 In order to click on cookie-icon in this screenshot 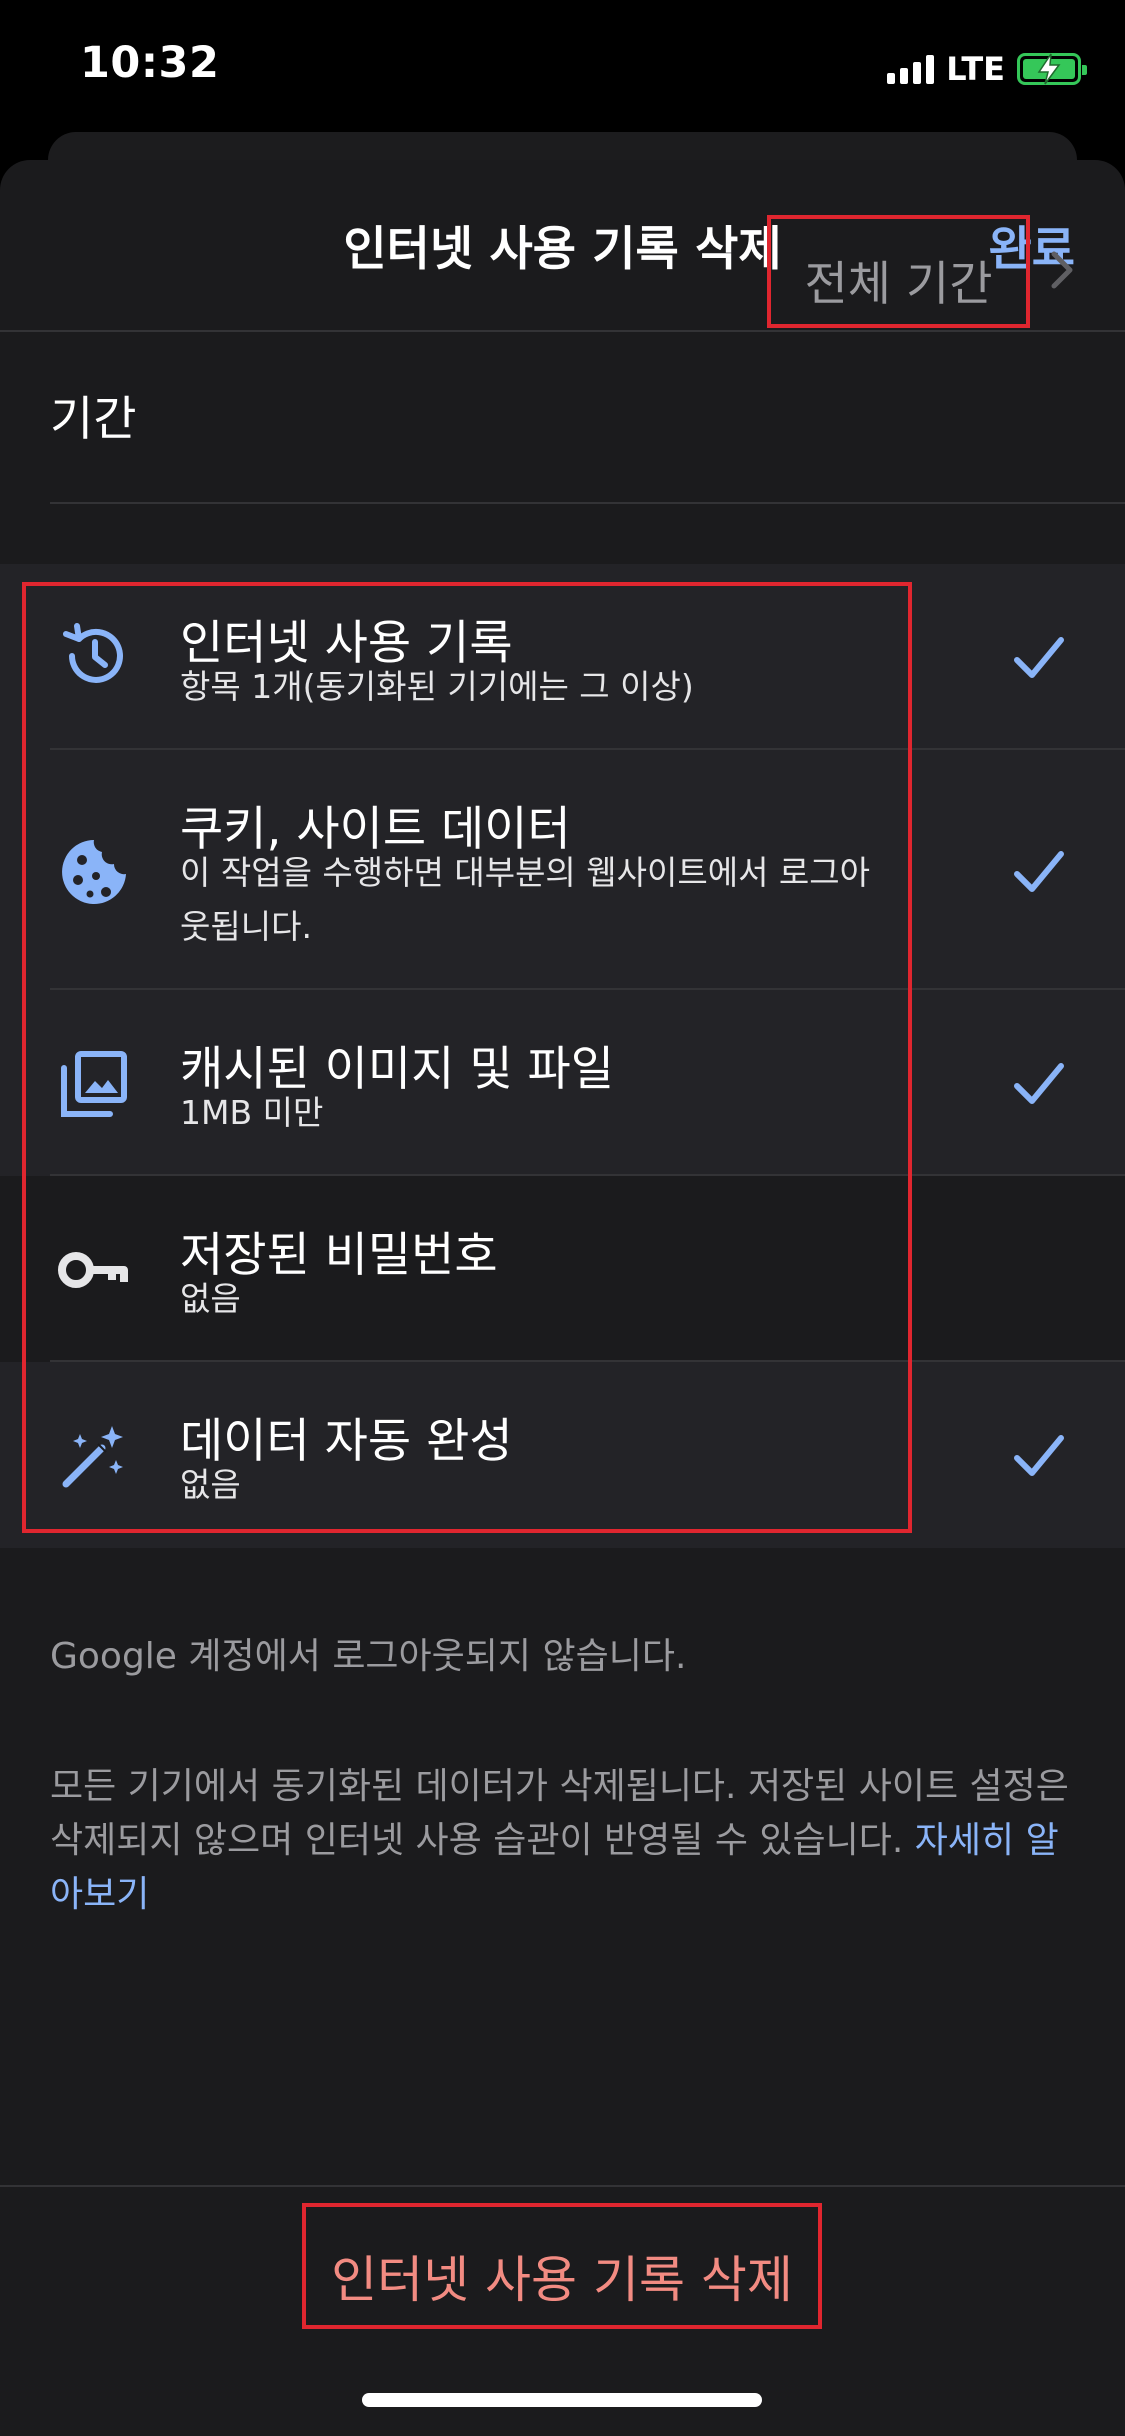, I will do `click(94, 872)`.